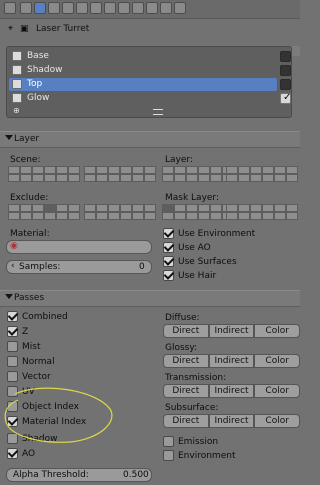  Describe the element at coordinates (38, 98) in the screenshot. I see `list-item-label: Glow` at that location.